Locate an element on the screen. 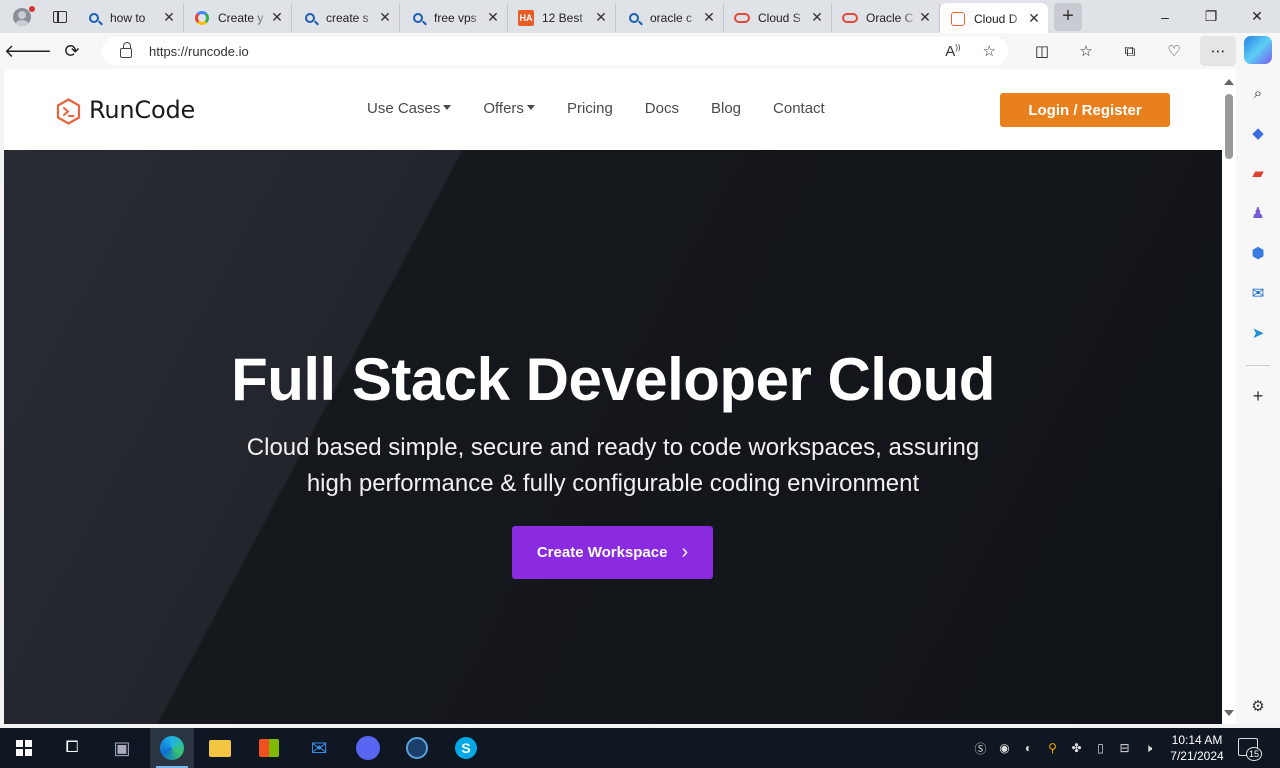 Image resolution: width=1280 pixels, height=768 pixels. nav-blog: Blog is located at coordinates (726, 108).